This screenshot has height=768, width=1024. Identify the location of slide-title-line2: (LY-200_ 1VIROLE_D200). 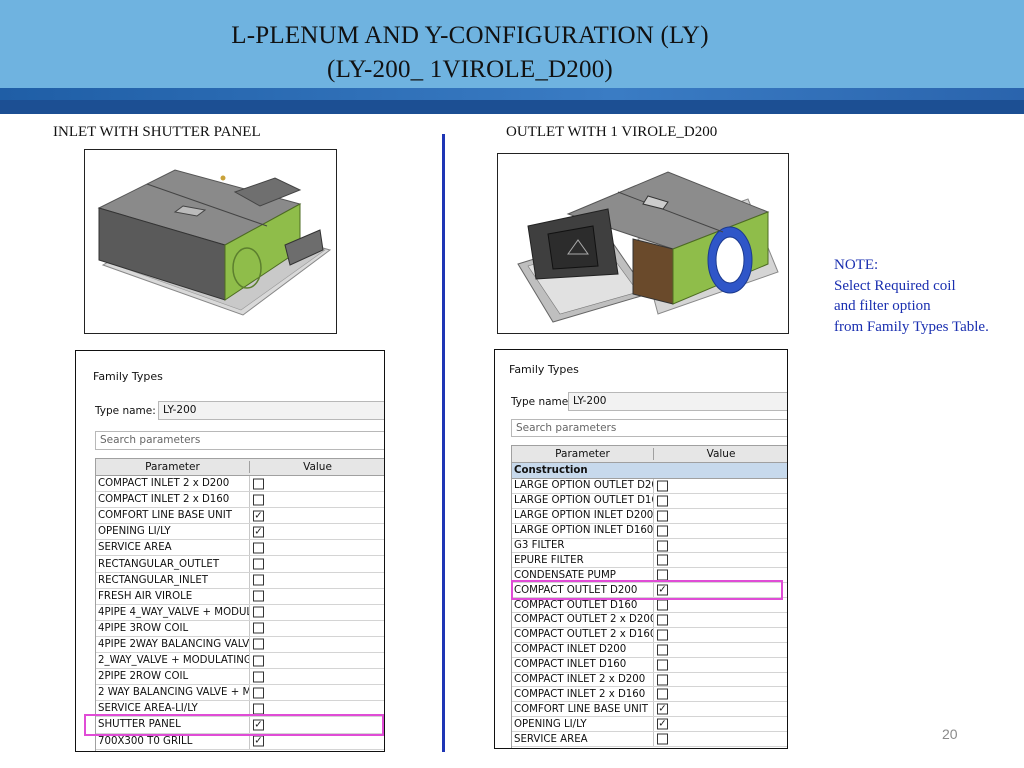
(470, 69).